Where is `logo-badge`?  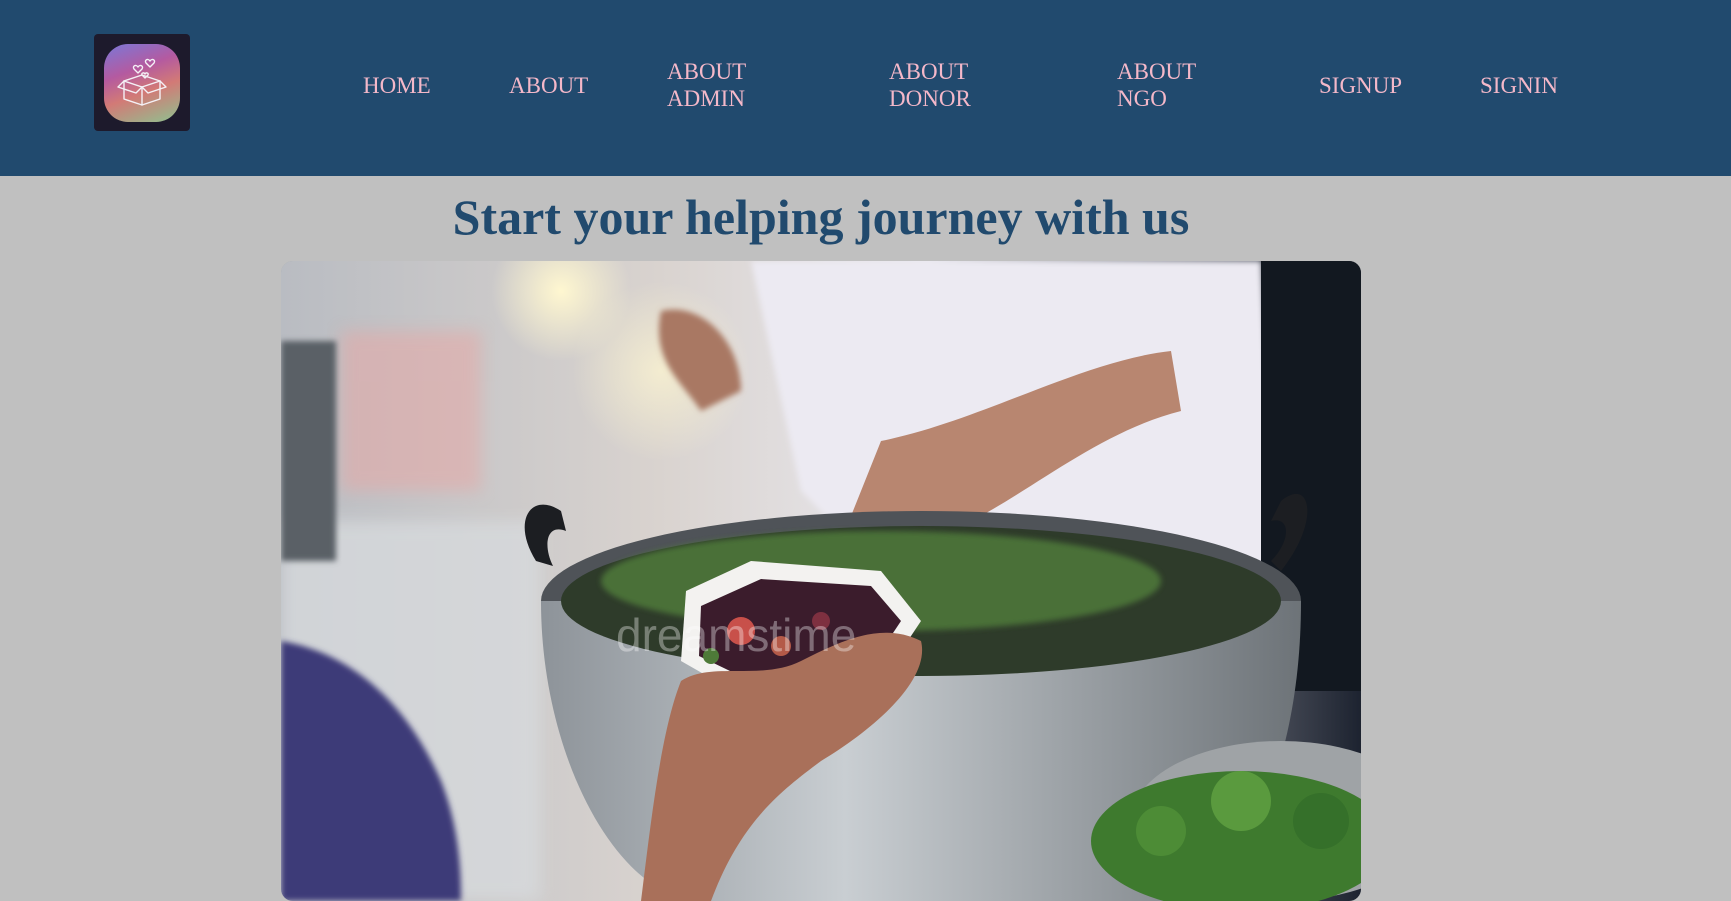 logo-badge is located at coordinates (142, 82).